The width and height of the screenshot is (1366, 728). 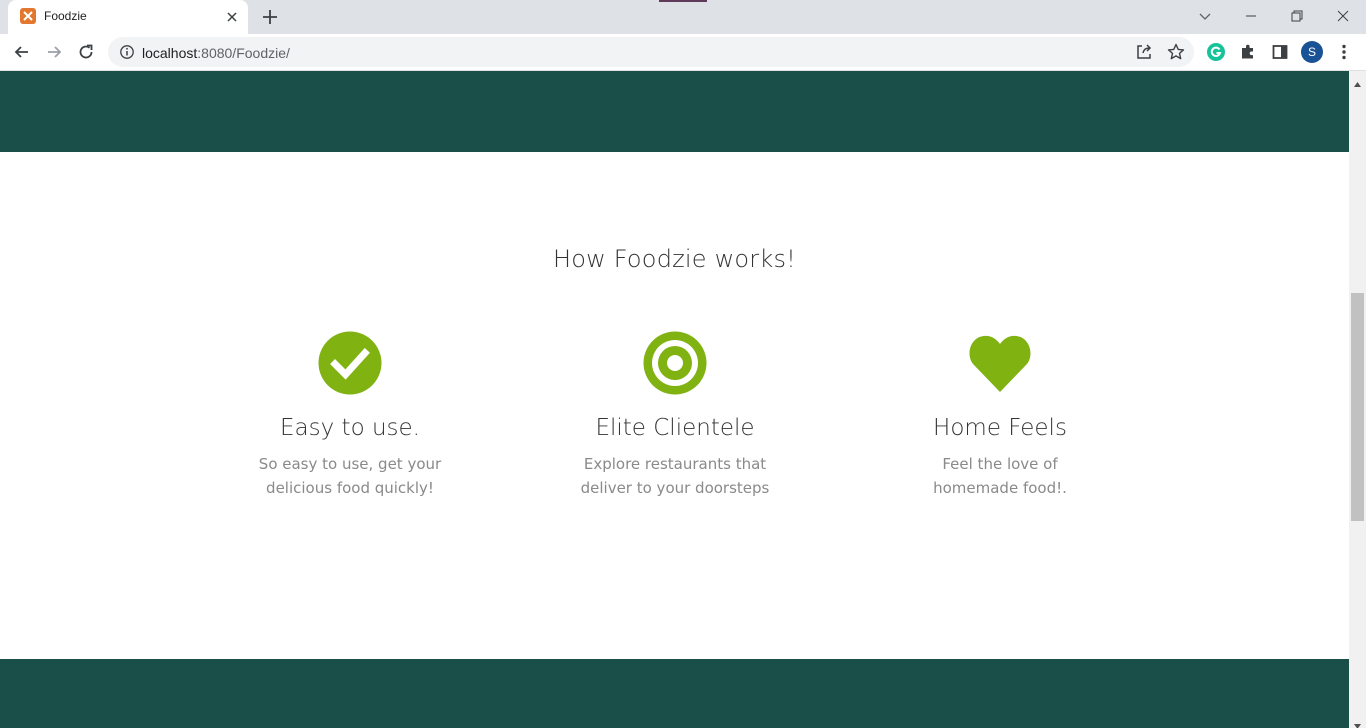 I want to click on reload-icon, so click(x=86, y=52).